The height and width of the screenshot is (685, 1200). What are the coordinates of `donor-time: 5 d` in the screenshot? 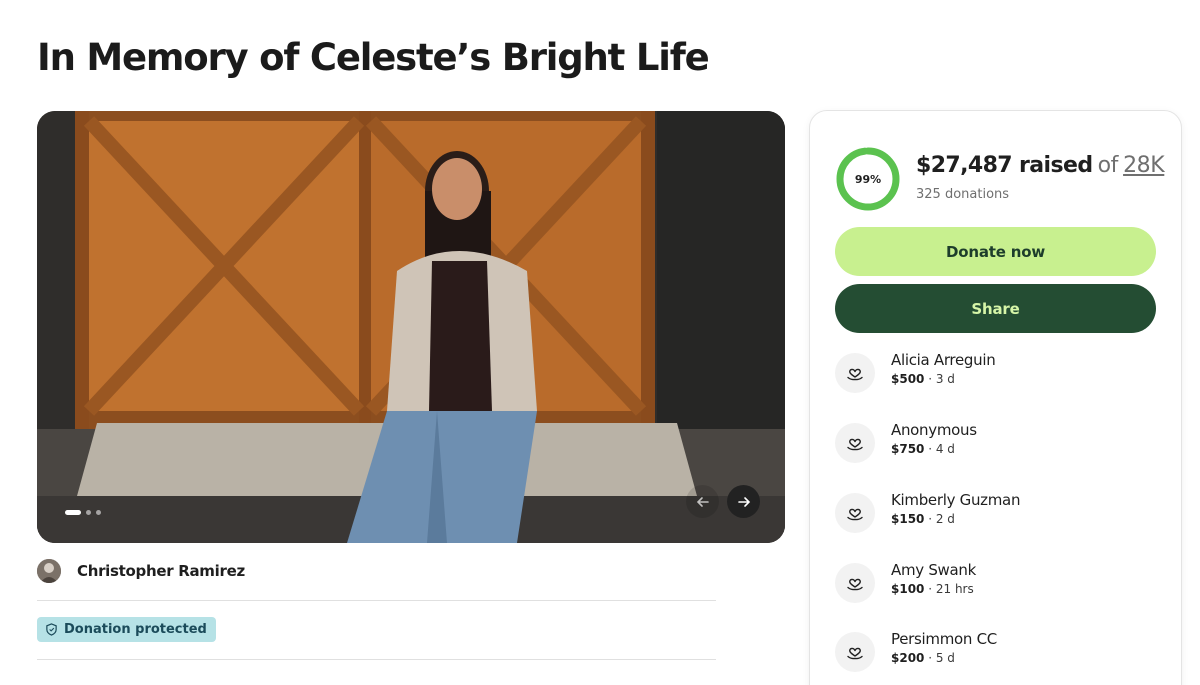 It's located at (945, 658).